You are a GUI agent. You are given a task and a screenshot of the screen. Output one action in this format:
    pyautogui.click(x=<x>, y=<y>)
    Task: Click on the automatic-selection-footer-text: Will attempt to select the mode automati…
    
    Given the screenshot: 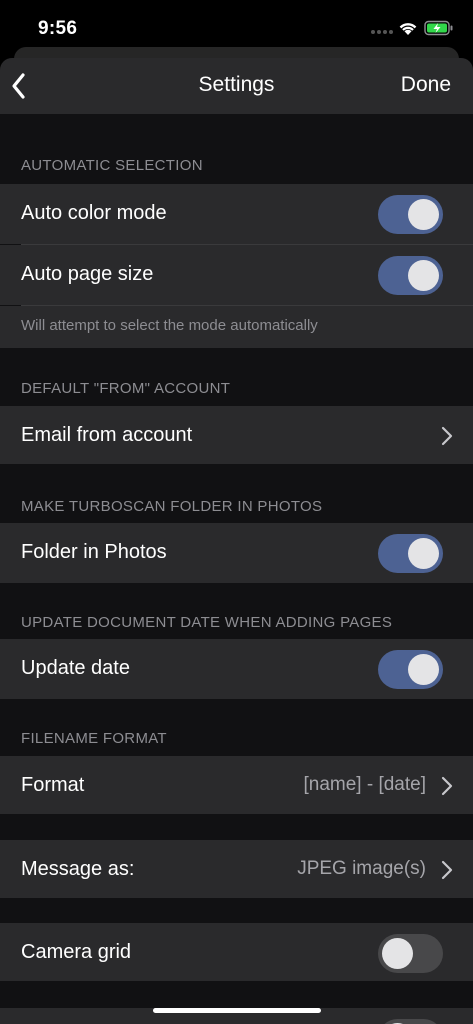 What is the action you would take?
    pyautogui.click(x=169, y=325)
    